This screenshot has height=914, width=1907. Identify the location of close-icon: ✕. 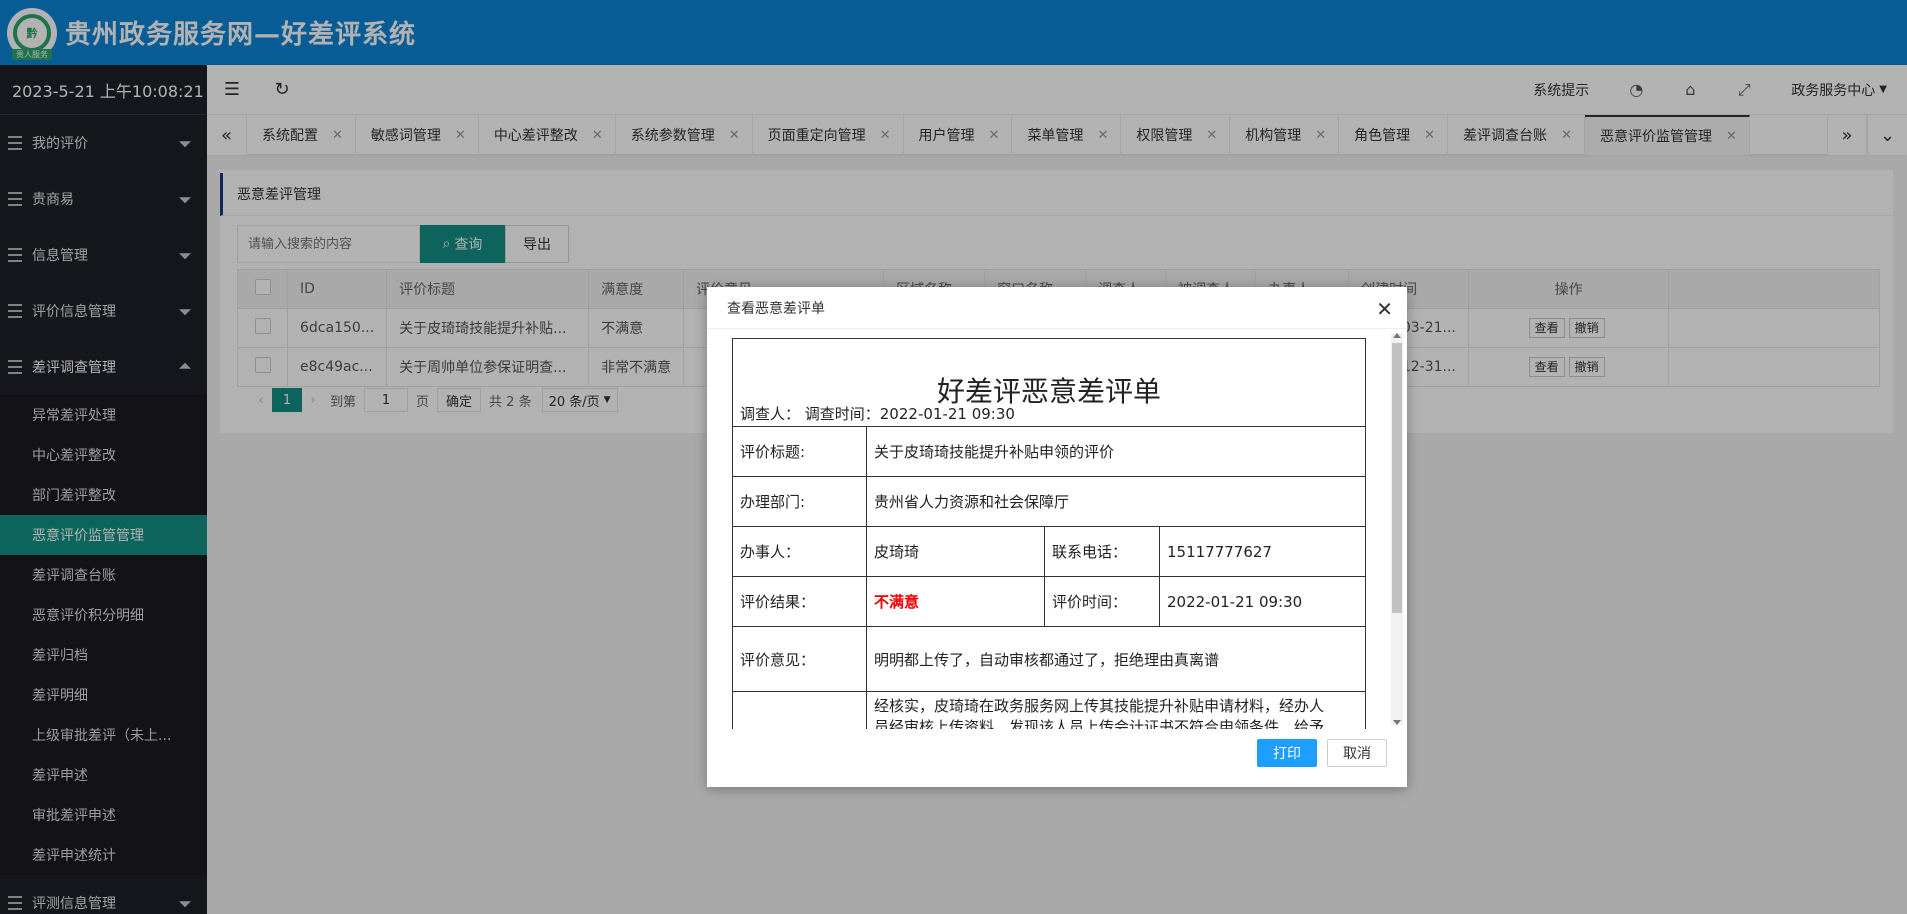
(1384, 309).